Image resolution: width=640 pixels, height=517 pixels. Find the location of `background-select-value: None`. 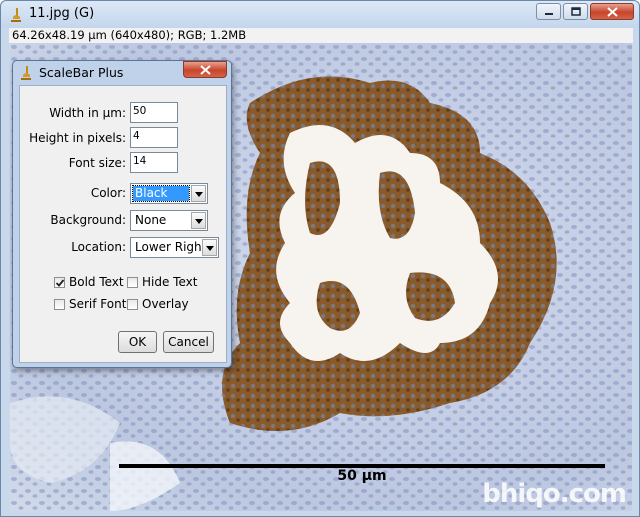

background-select-value: None is located at coordinates (151, 220).